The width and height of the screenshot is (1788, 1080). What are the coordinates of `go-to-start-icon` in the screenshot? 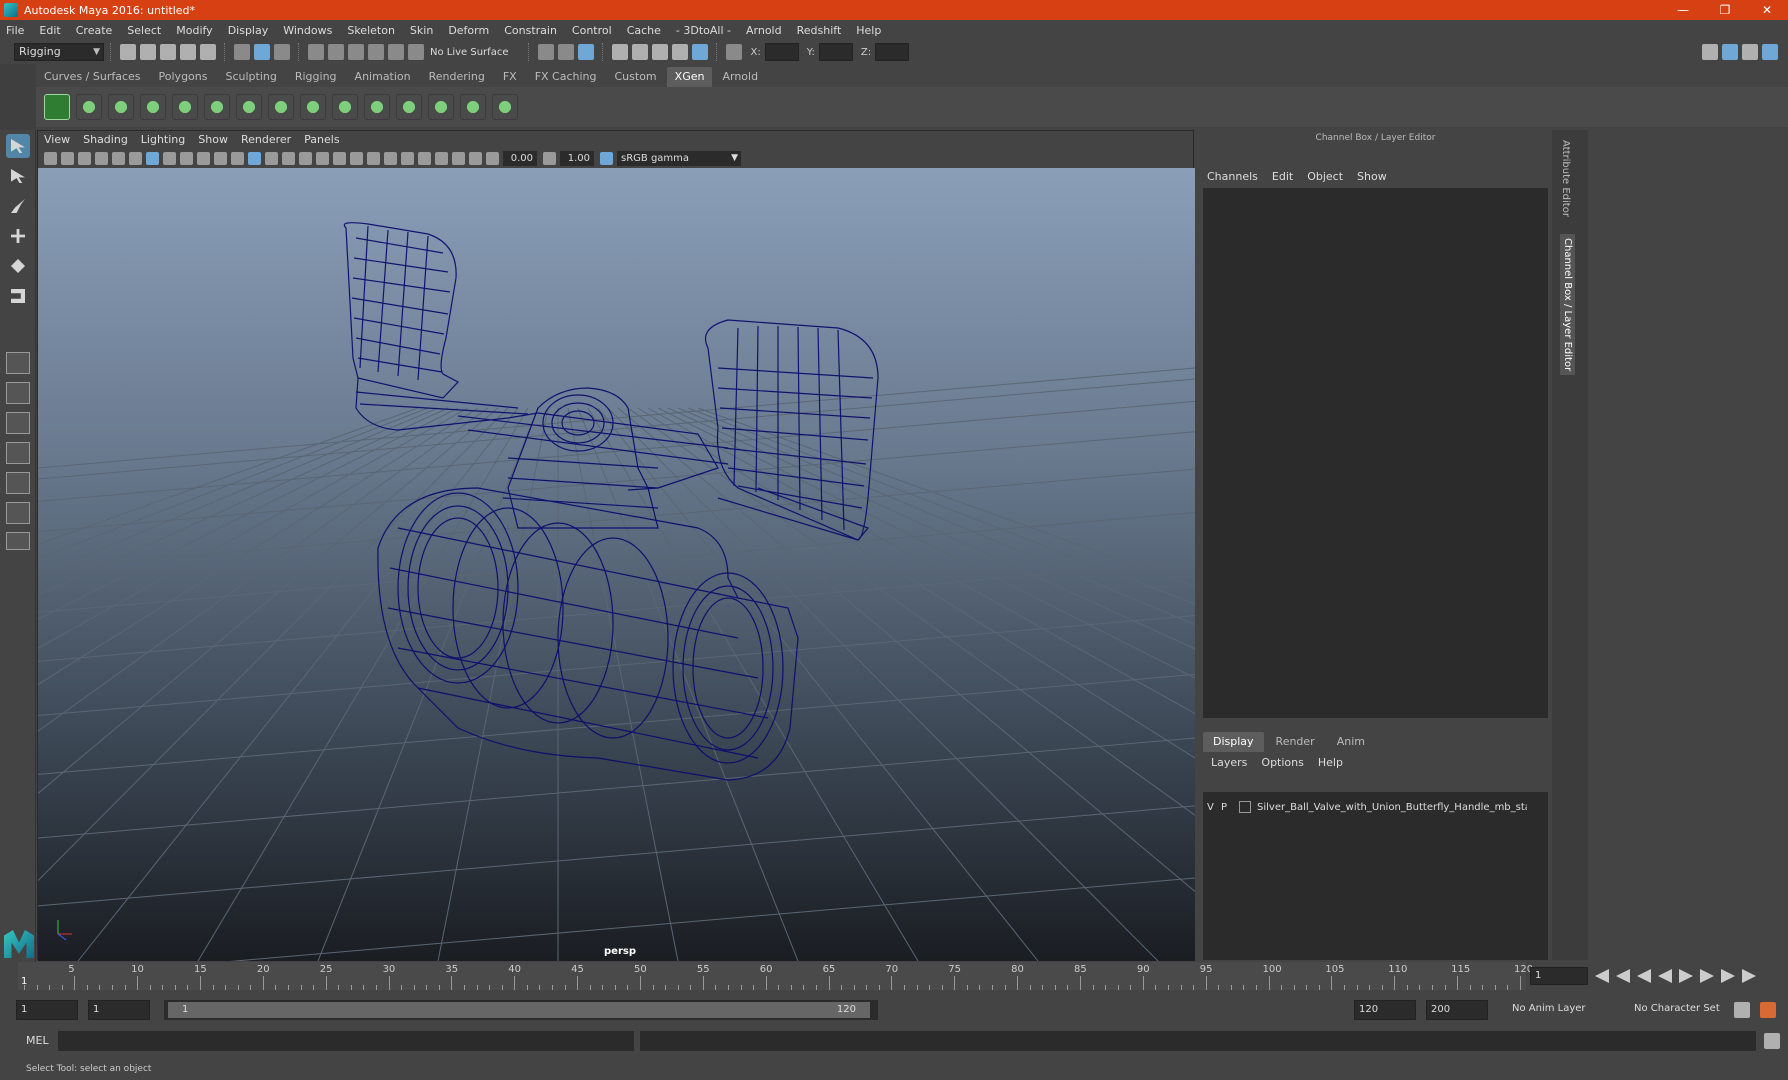 It's located at (1602, 976).